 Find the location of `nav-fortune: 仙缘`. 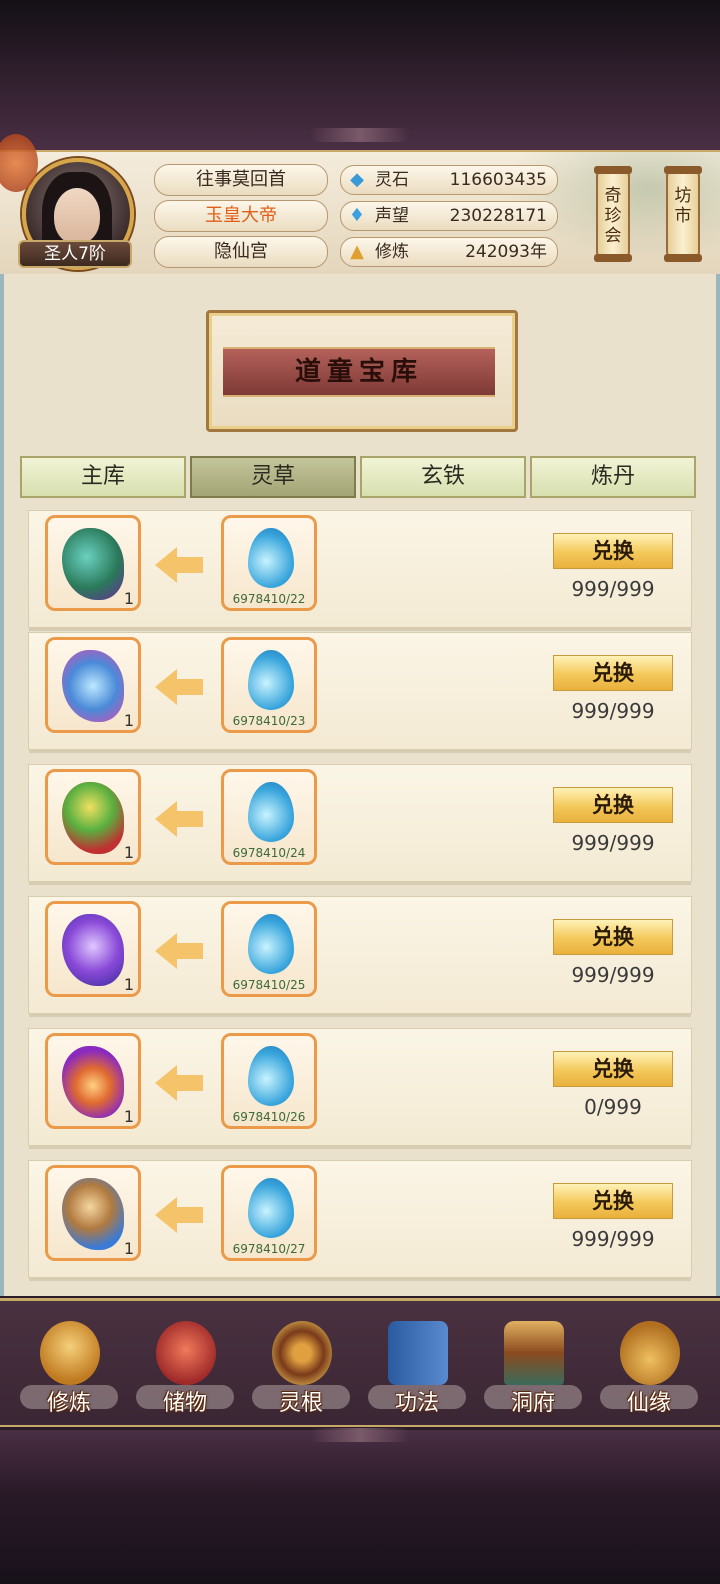

nav-fortune: 仙缘 is located at coordinates (649, 1368).